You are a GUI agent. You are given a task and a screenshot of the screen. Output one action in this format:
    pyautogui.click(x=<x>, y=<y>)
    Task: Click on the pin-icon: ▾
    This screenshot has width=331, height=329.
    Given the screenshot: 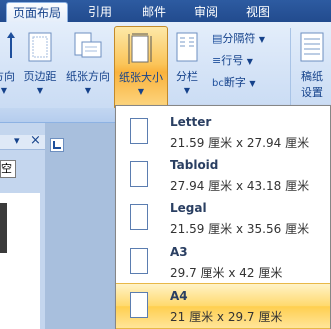 What is the action you would take?
    pyautogui.click(x=17, y=140)
    